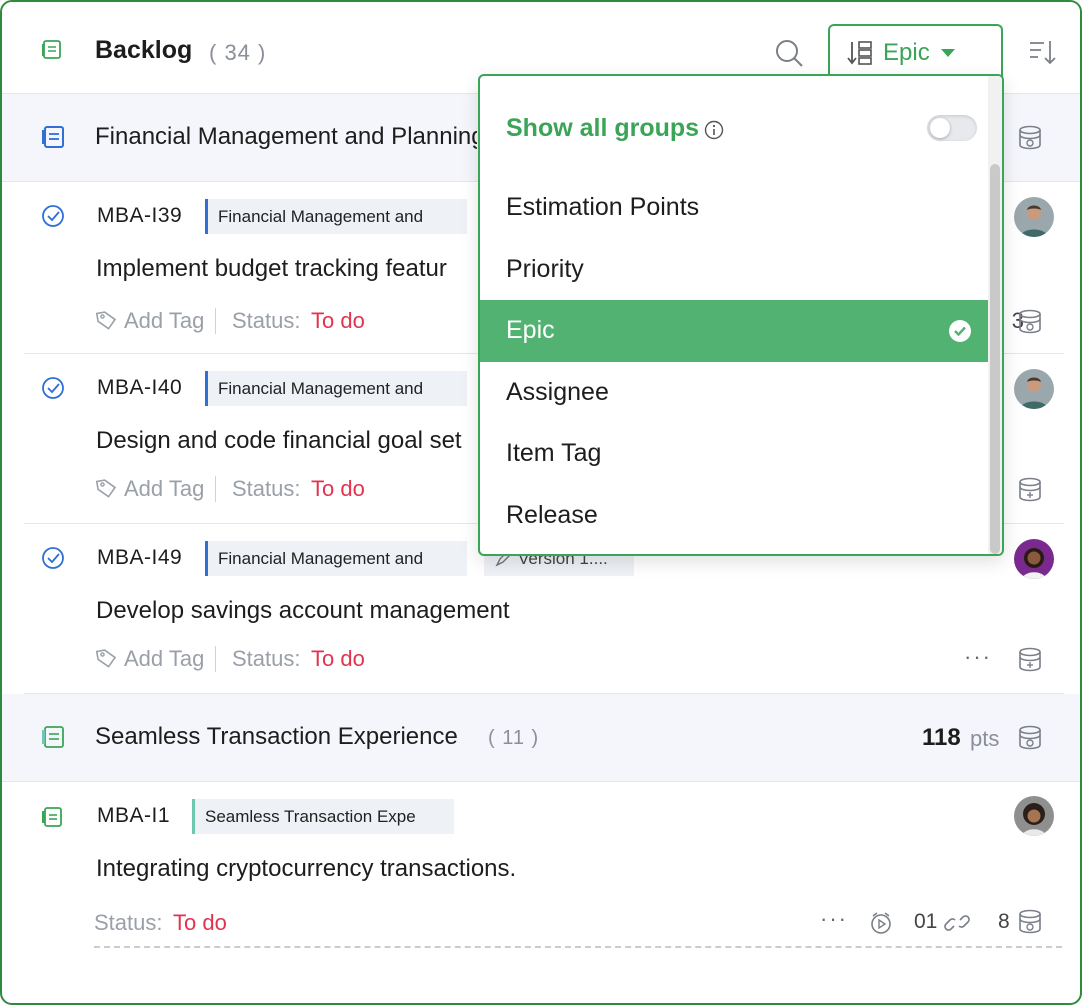  What do you see at coordinates (734, 393) in the screenshot?
I see `option-assignee: Assignee` at bounding box center [734, 393].